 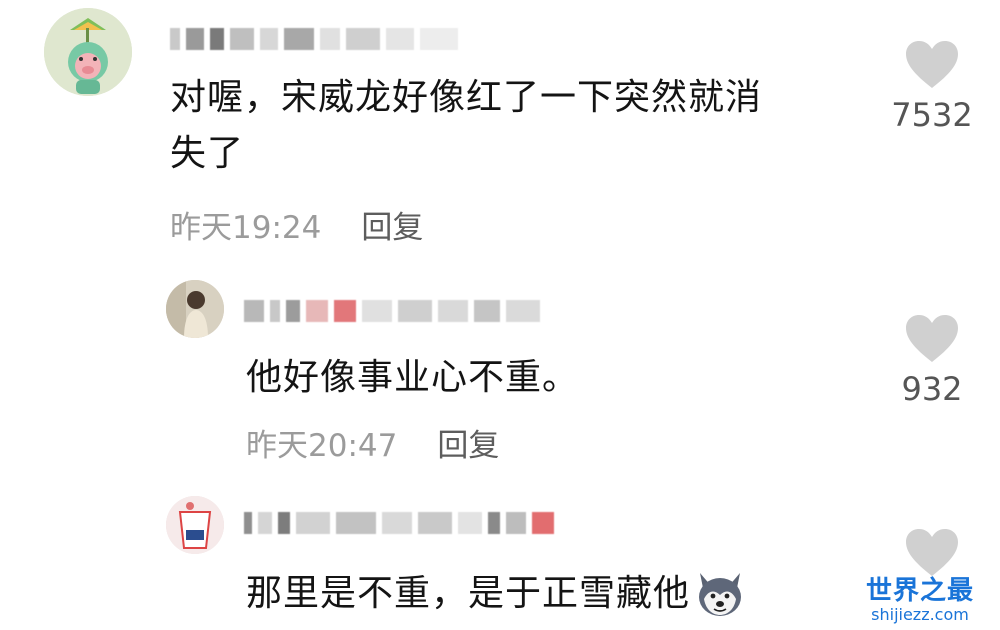 I want to click on timestamp: 昨天19:24, so click(x=246, y=227).